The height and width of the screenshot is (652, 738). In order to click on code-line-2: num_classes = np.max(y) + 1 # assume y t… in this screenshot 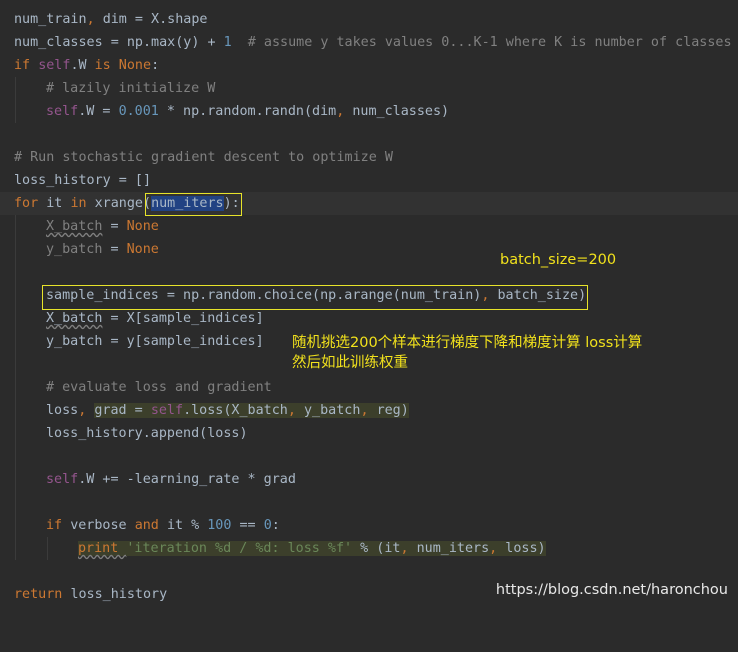, I will do `click(369, 42)`.